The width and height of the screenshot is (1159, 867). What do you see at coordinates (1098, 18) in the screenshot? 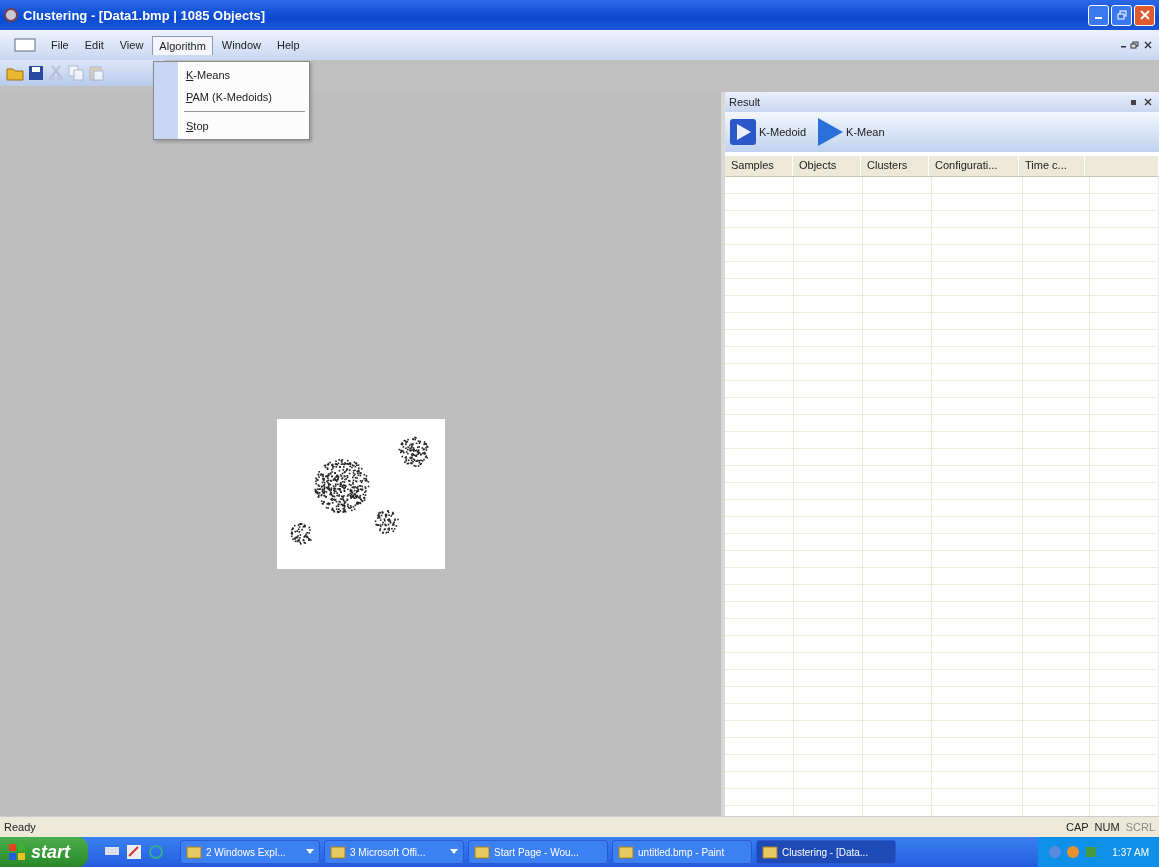
I see `minimize-icon` at bounding box center [1098, 18].